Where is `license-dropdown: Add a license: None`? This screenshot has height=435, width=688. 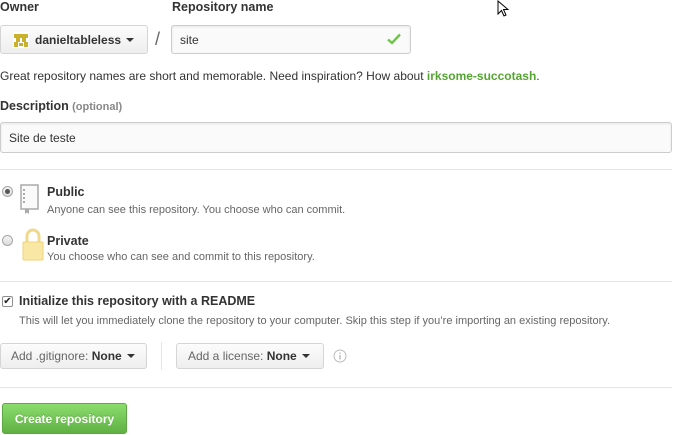 license-dropdown: Add a license: None is located at coordinates (250, 356).